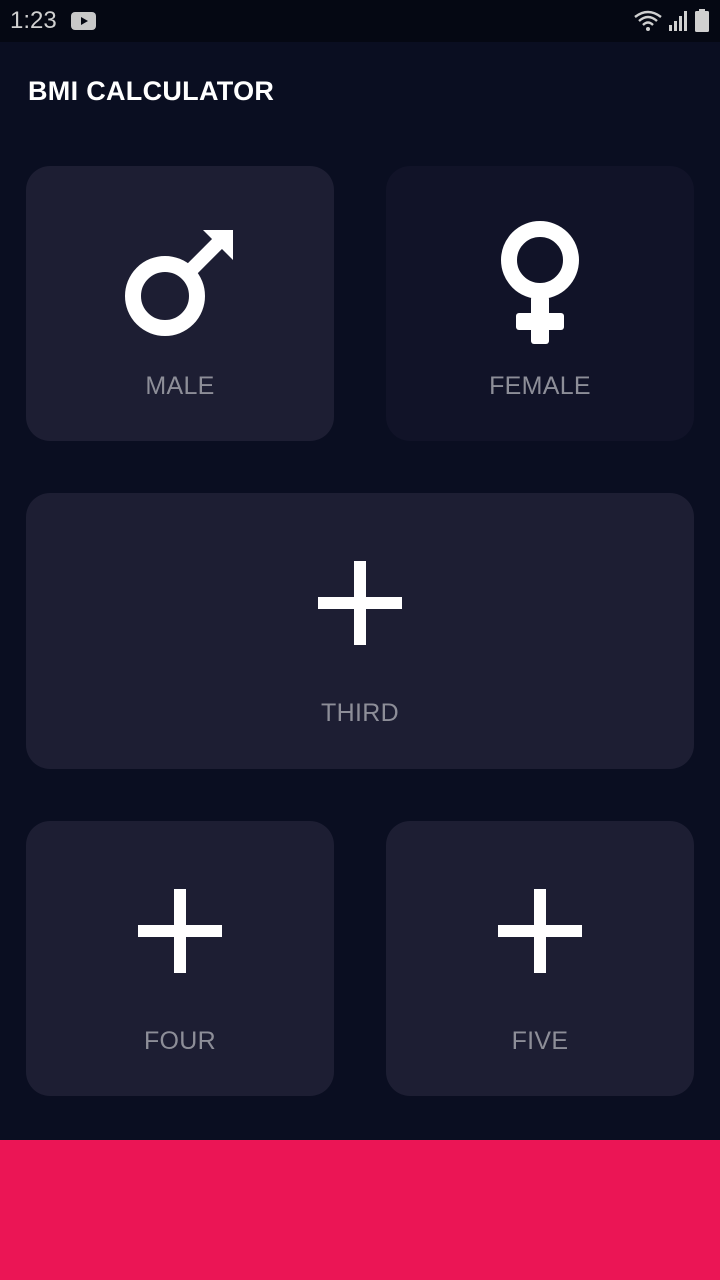 The height and width of the screenshot is (1280, 720). Describe the element at coordinates (678, 21) in the screenshot. I see `signal-icon` at that location.